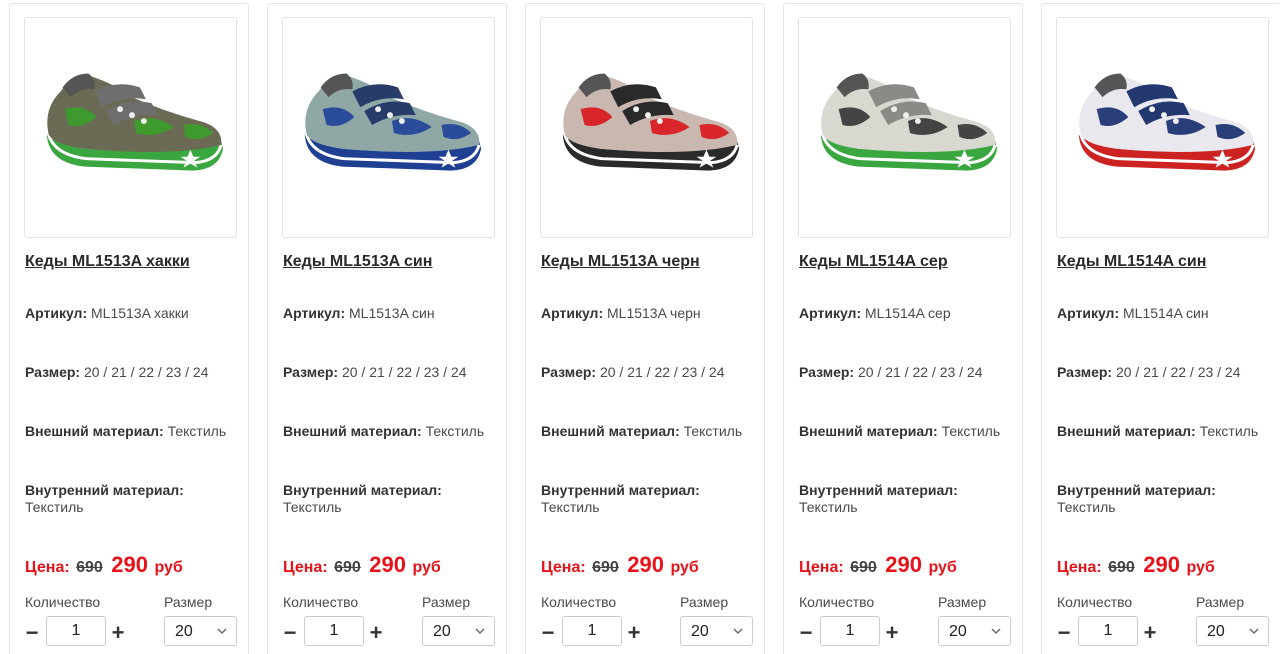 This screenshot has height=654, width=1280. Describe the element at coordinates (357, 262) in the screenshot. I see `product-title: Кеды ML1513A син` at that location.